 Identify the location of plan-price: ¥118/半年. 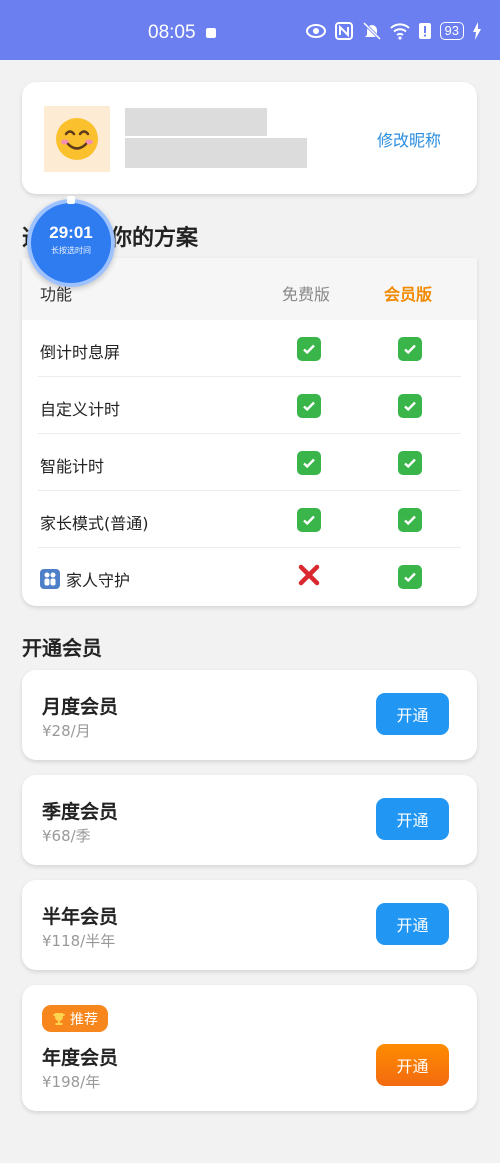
(79, 941).